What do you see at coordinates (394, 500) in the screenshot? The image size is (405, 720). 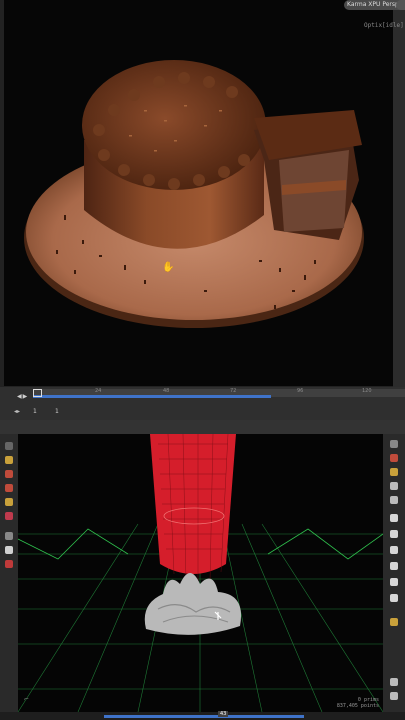 I see `camera-icon` at bounding box center [394, 500].